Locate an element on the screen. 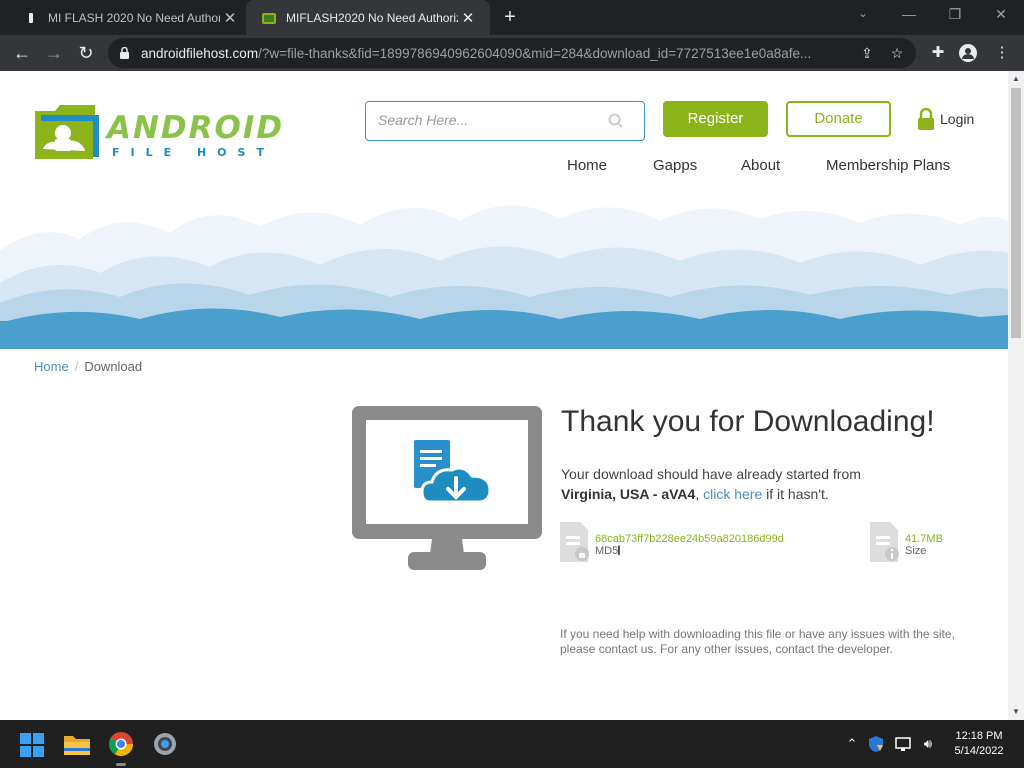 This screenshot has width=1024, height=768. chrome-menu-icon: ⋮ is located at coordinates (1002, 53).